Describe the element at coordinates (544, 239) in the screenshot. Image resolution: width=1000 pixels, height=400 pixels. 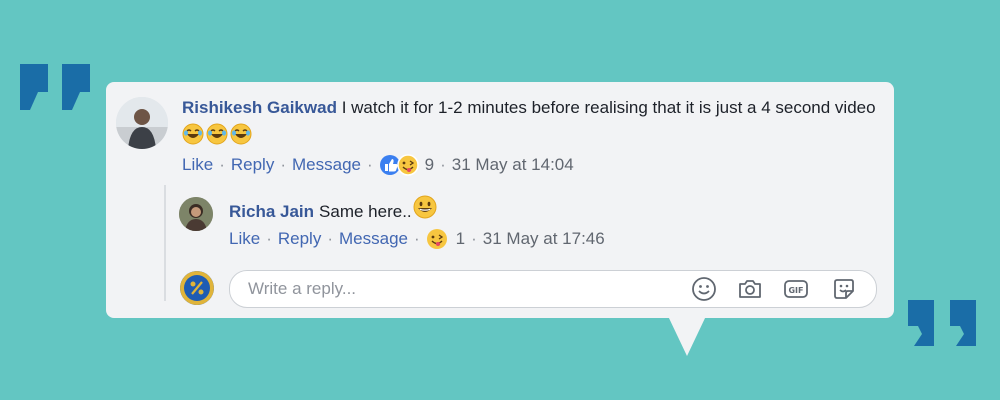
I see `timestamp: 31 May at 17:46` at that location.